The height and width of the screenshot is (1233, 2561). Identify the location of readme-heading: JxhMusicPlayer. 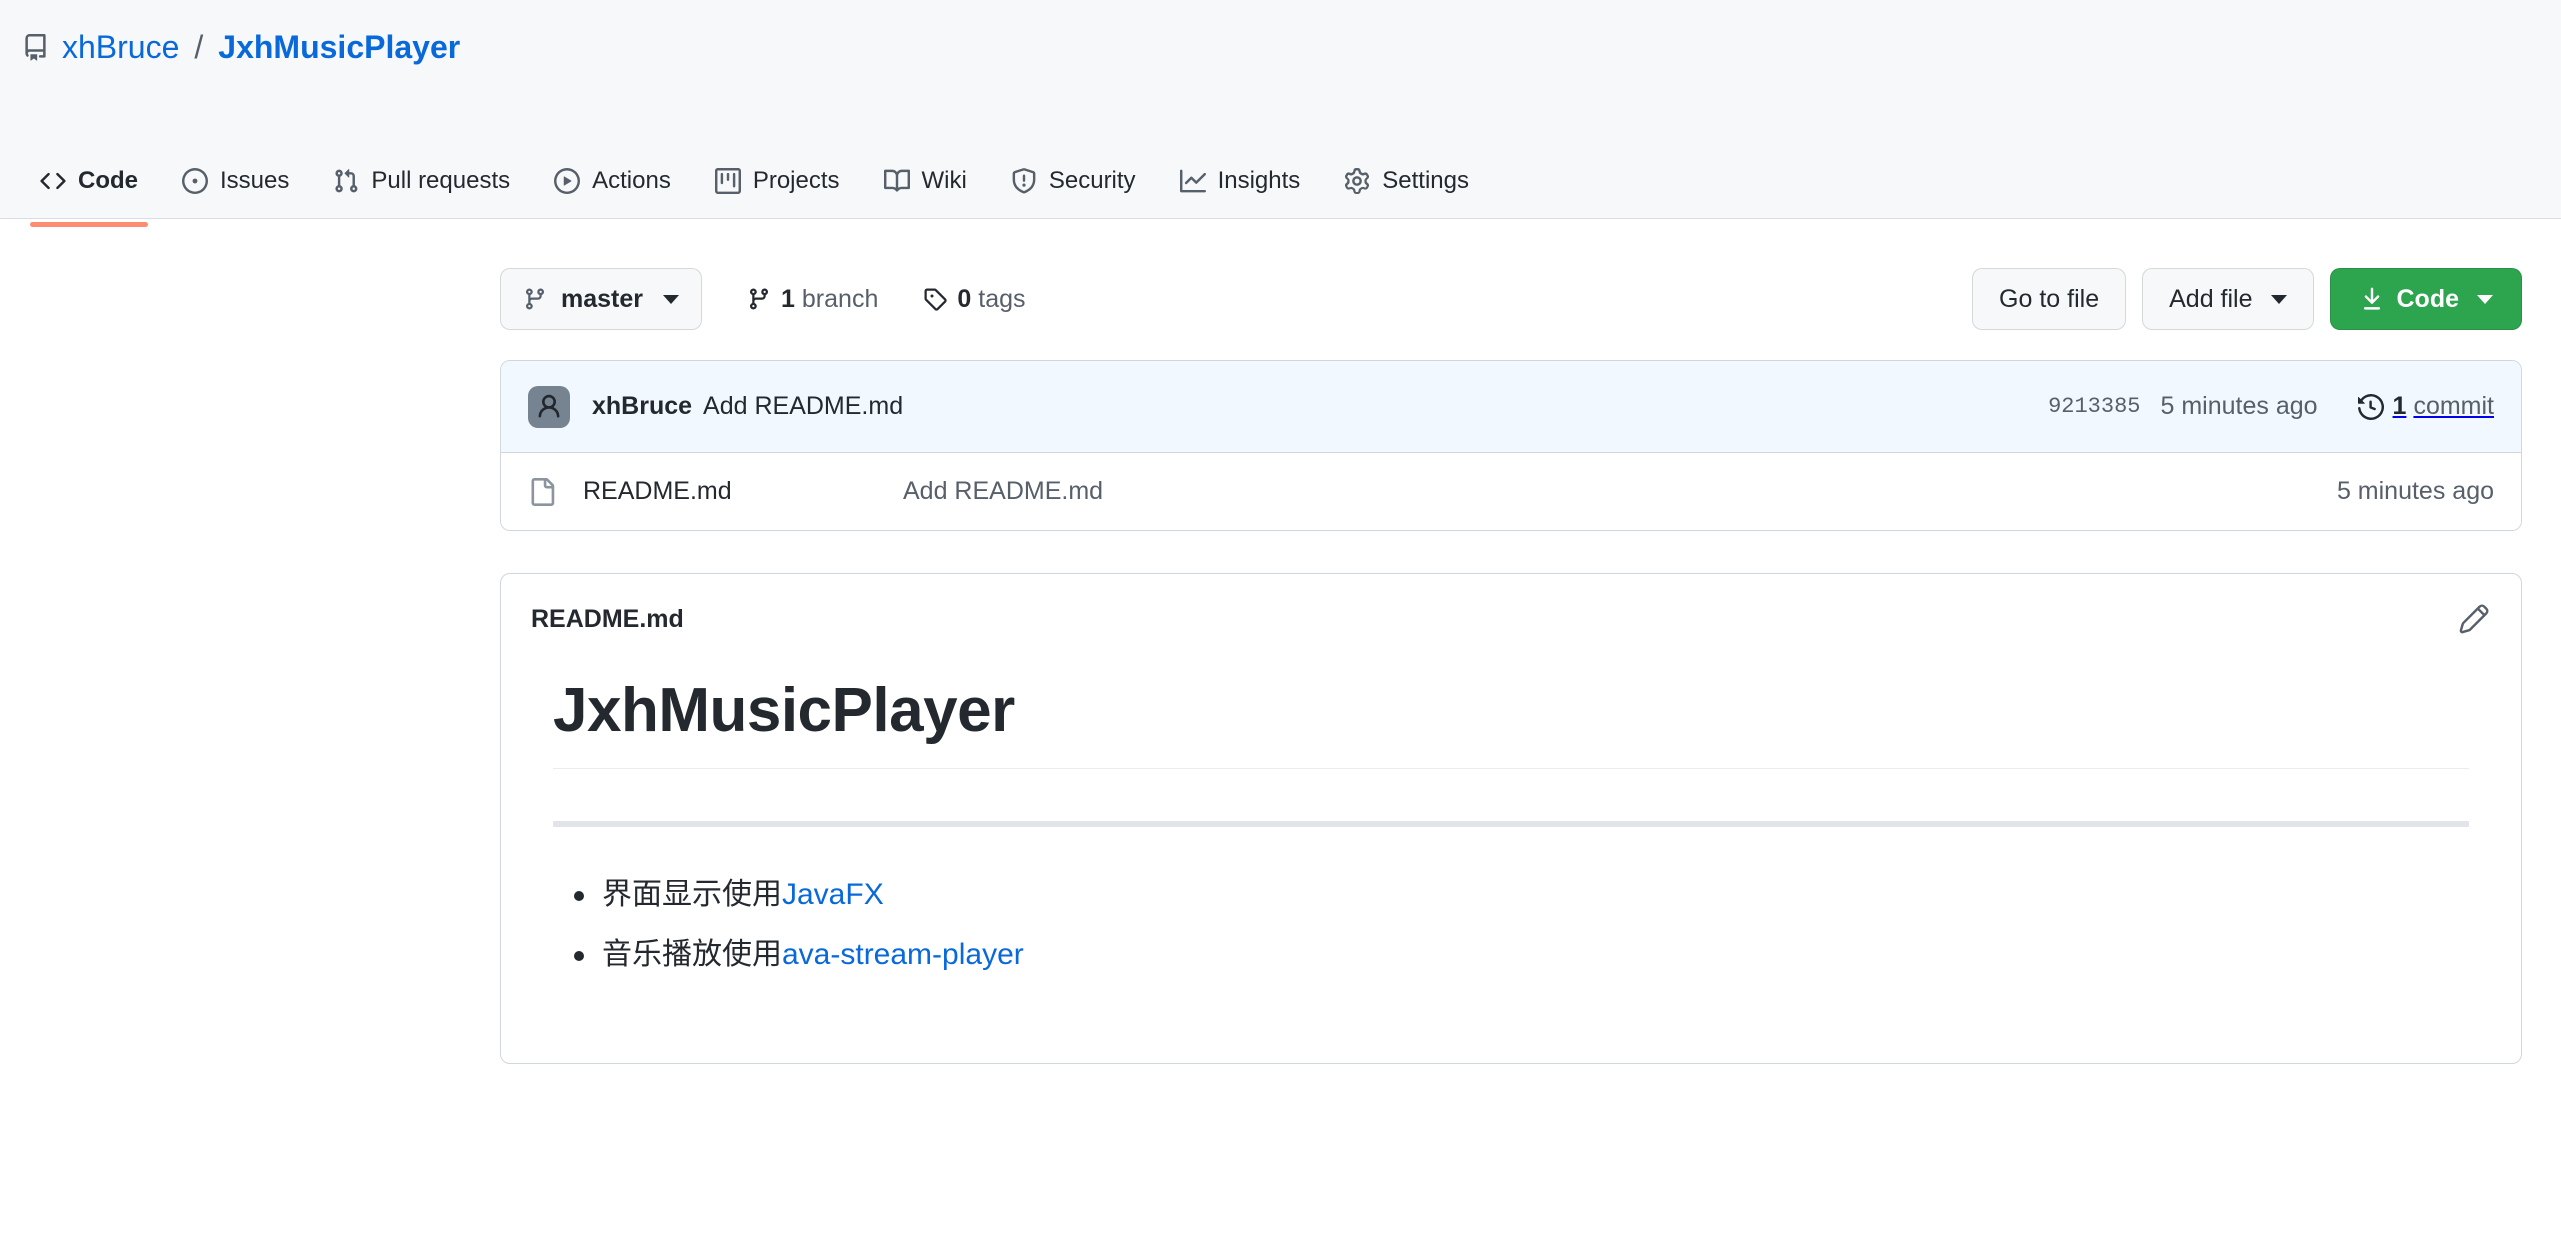
(1511, 720).